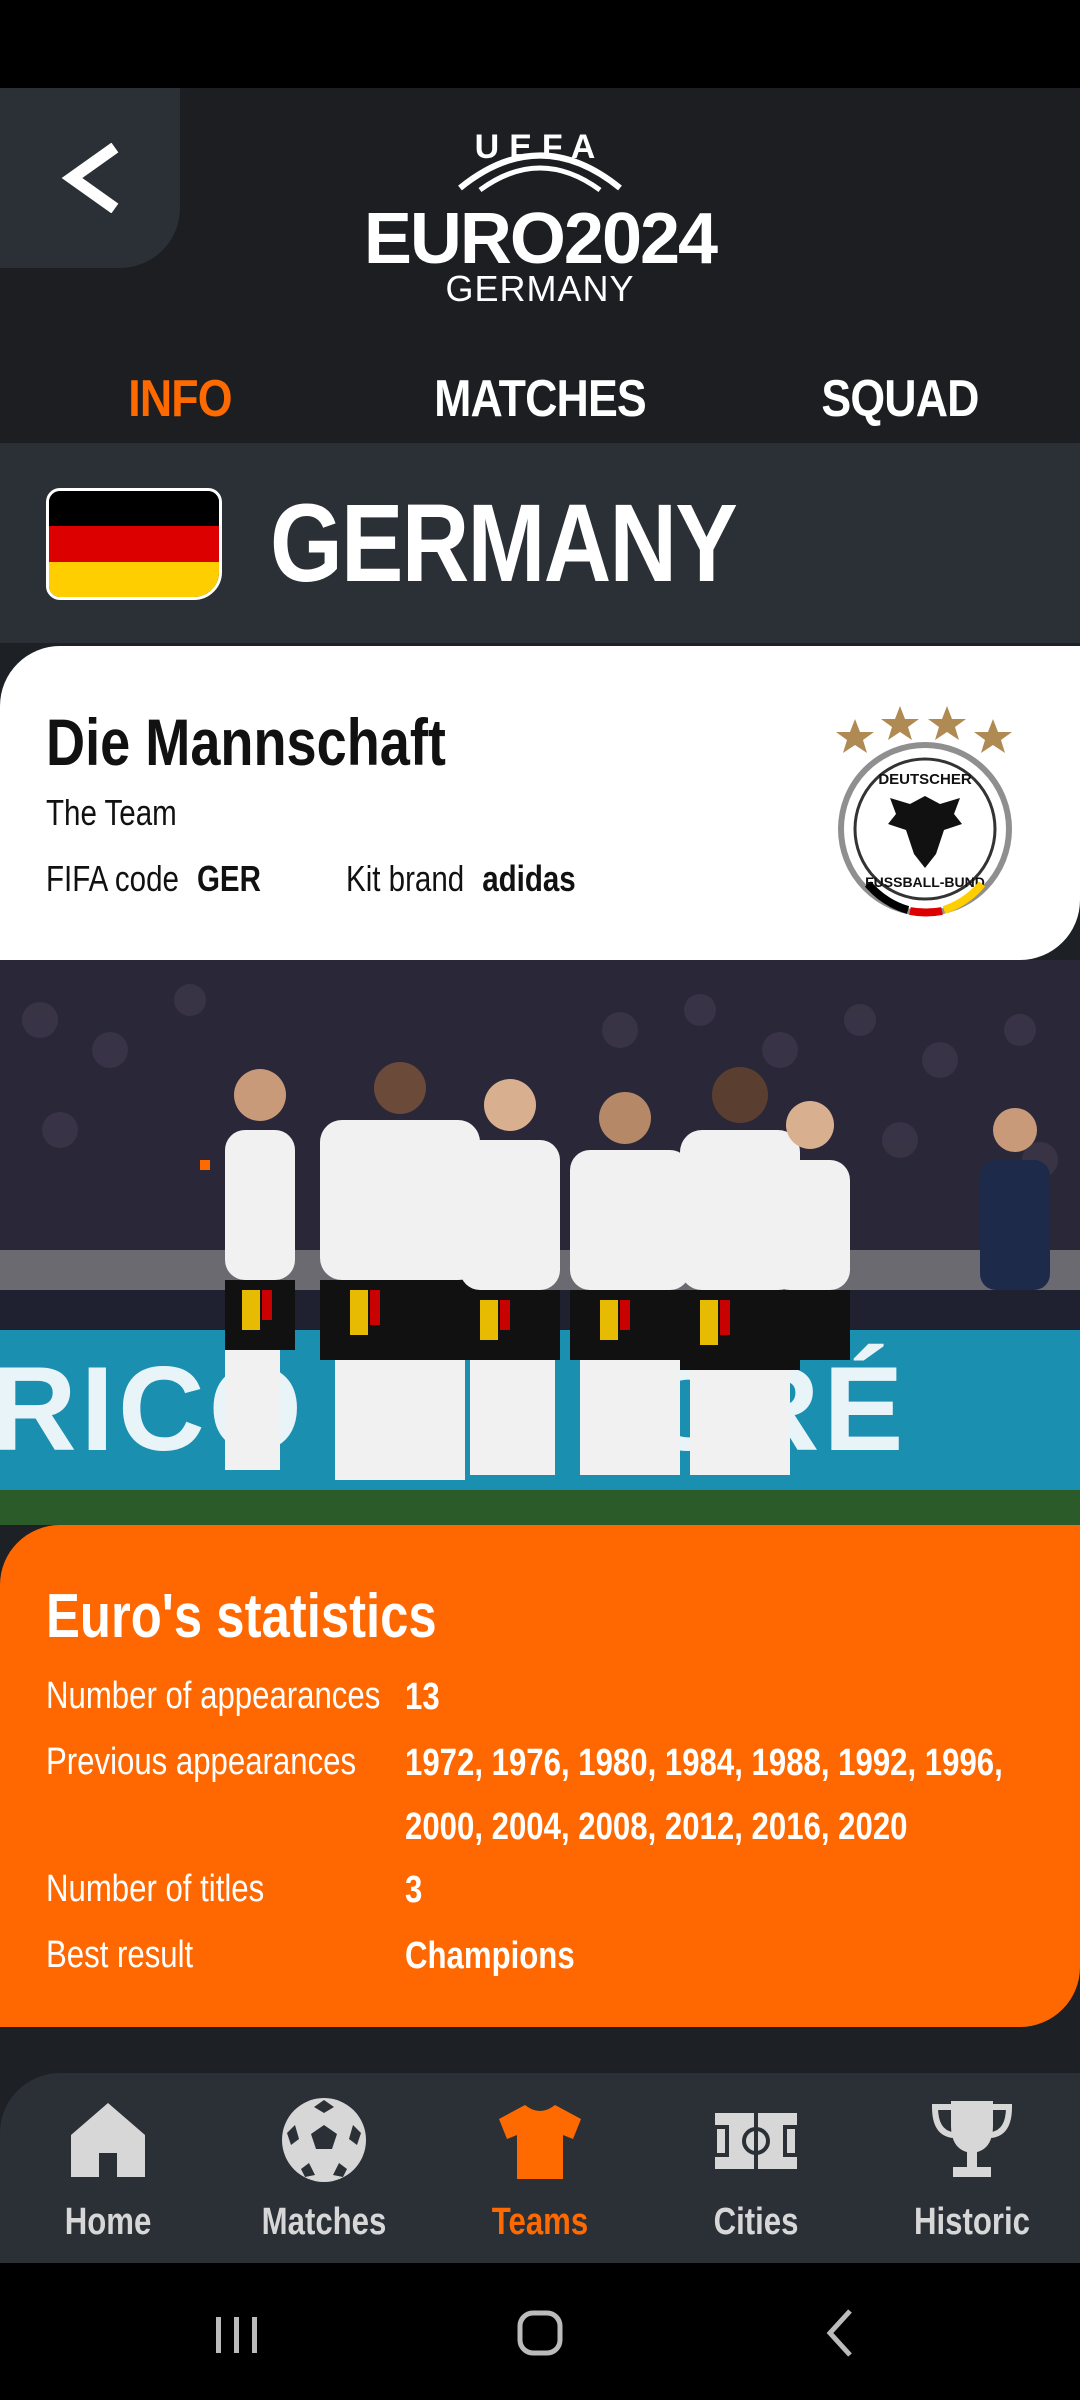 This screenshot has width=1080, height=2400. Describe the element at coordinates (324, 2140) in the screenshot. I see `soccer-ball-icon` at that location.